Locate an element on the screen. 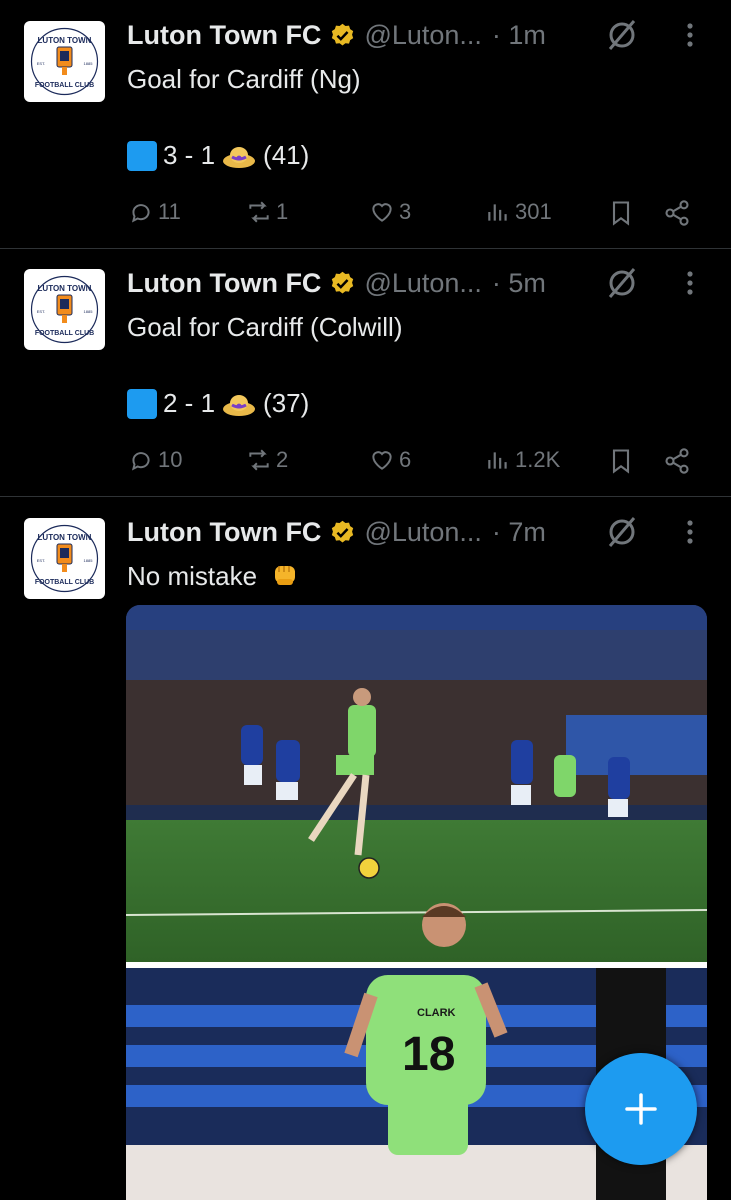 The width and height of the screenshot is (731, 1200). compose-button is located at coordinates (641, 1109).